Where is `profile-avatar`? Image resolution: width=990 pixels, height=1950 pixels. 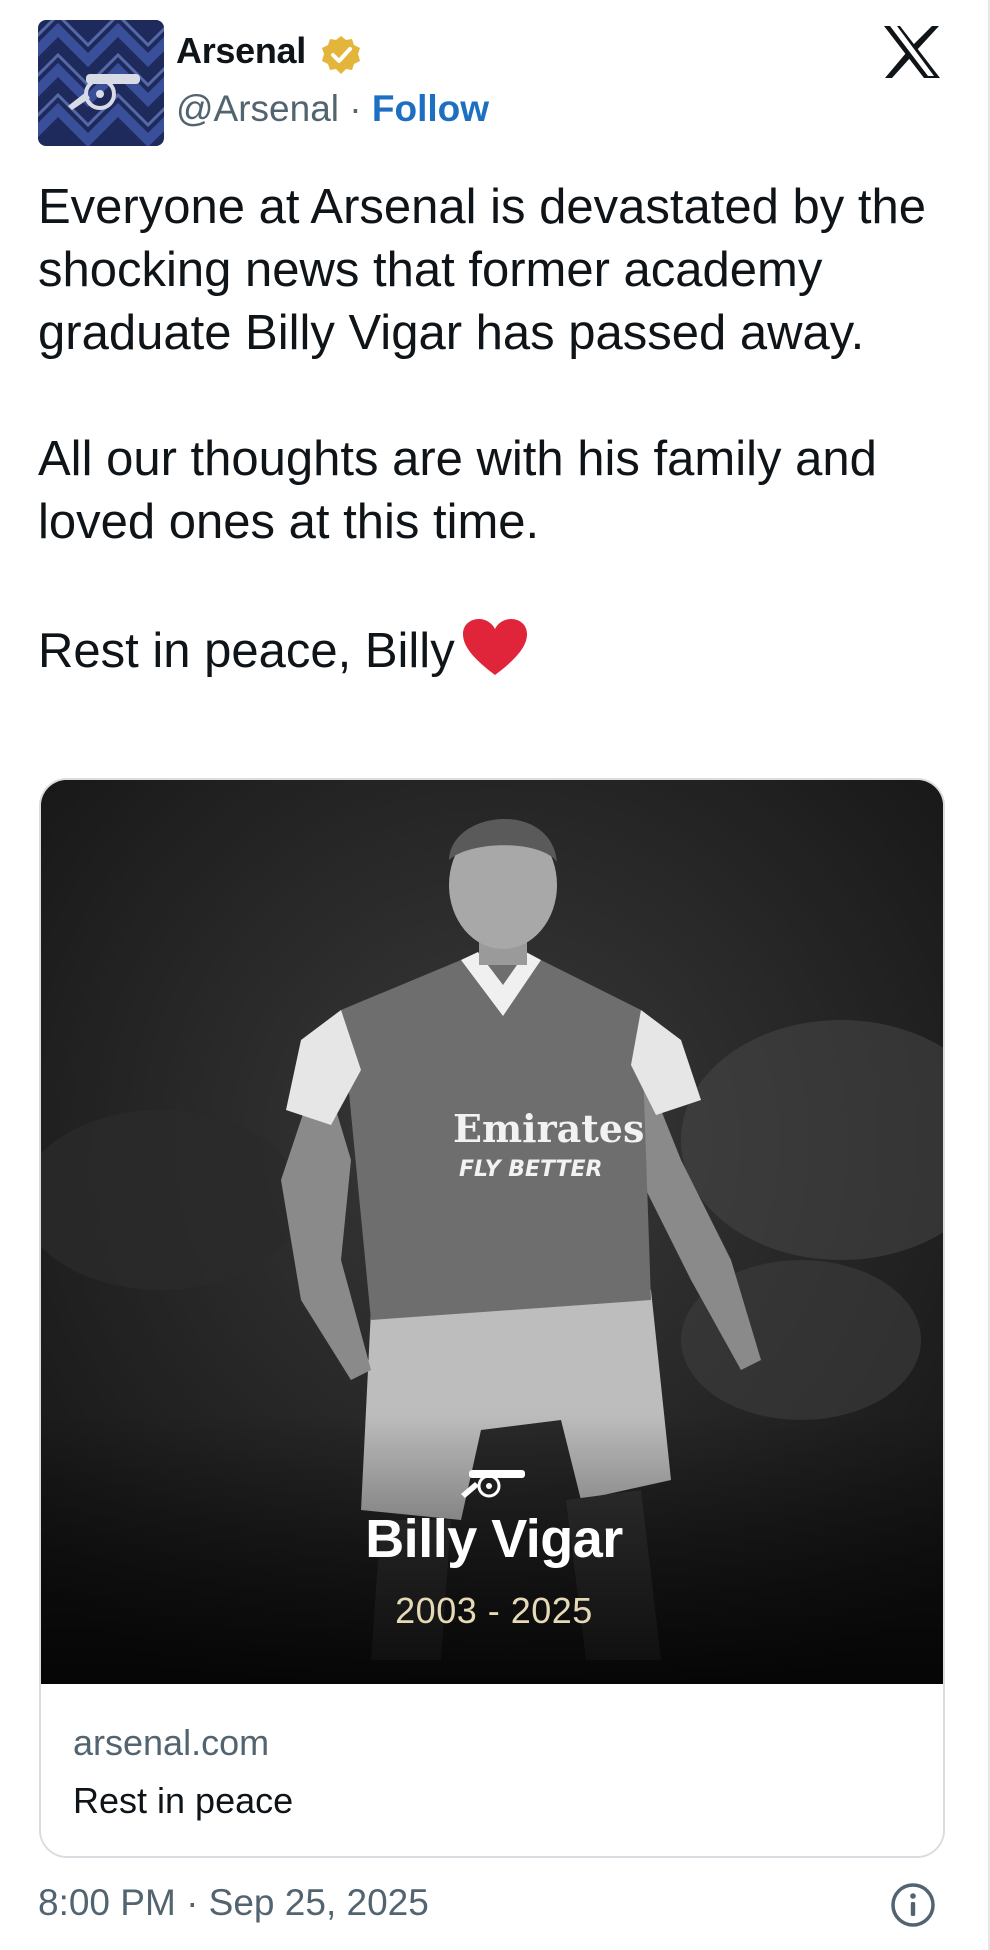
profile-avatar is located at coordinates (101, 83).